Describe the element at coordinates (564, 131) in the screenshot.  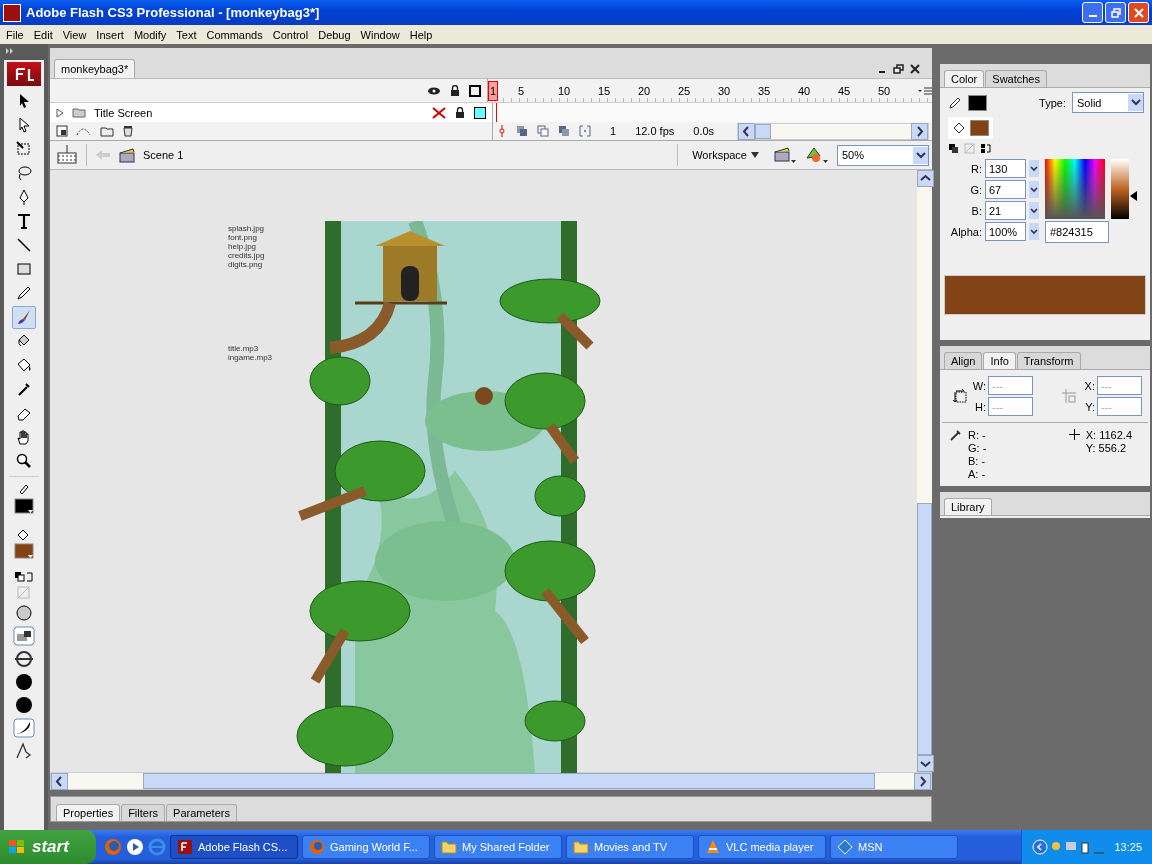
I see `edit-frames-icon` at that location.